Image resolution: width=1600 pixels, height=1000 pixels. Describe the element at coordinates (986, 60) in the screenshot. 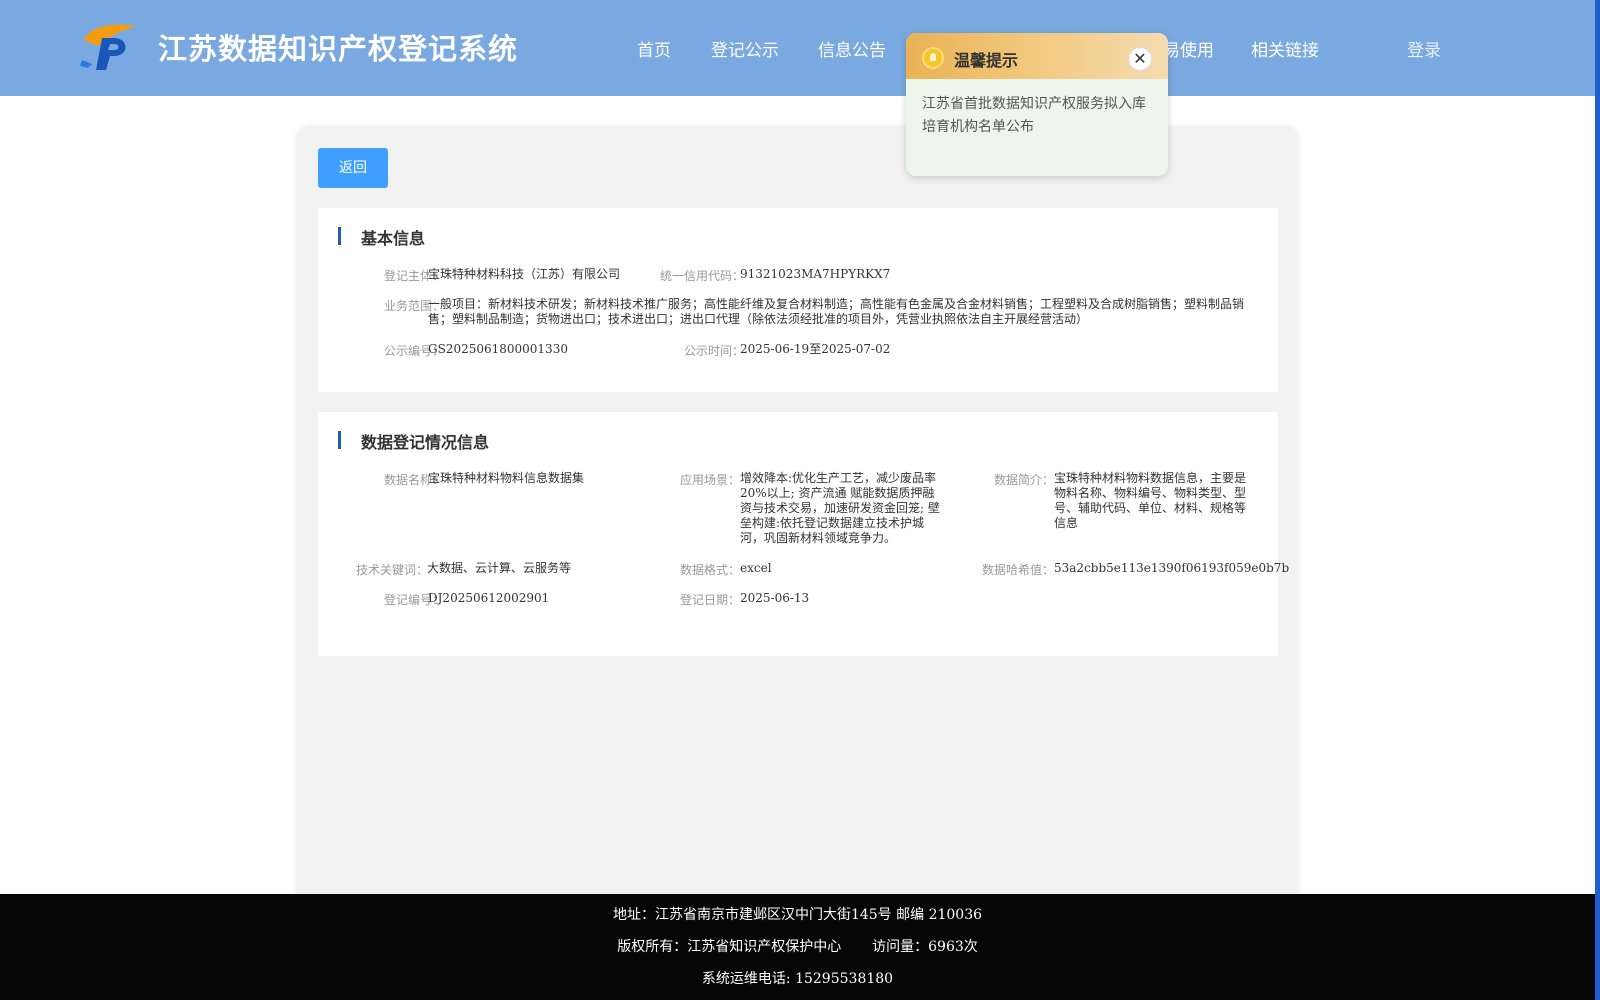

I see `popup-title: 温馨提示` at that location.